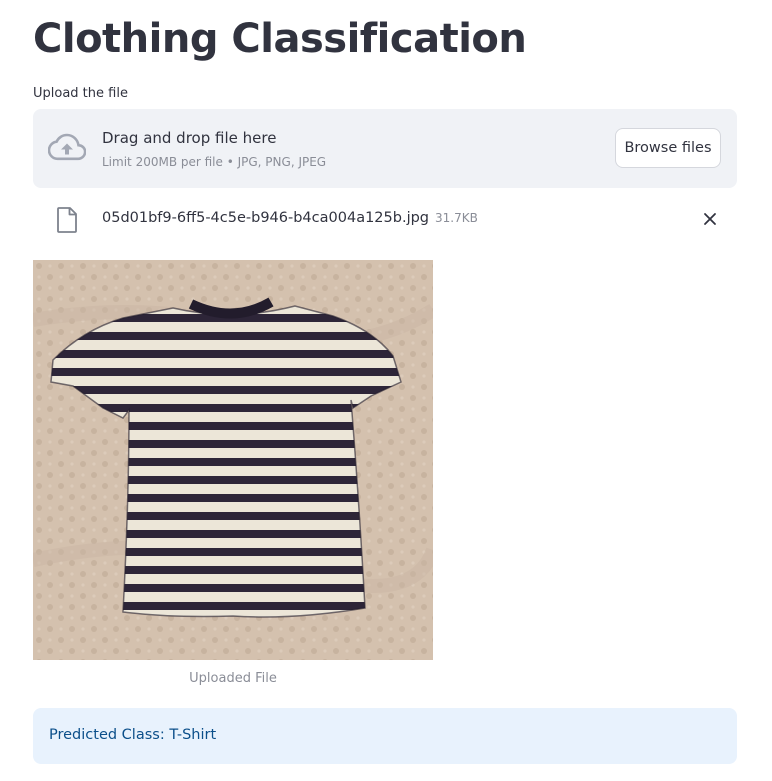 The height and width of the screenshot is (781, 772). What do you see at coordinates (266, 218) in the screenshot?
I see `file-name: 05d01bf9-6ff5-4c5e-b946-b4ca004a125b.jpg` at bounding box center [266, 218].